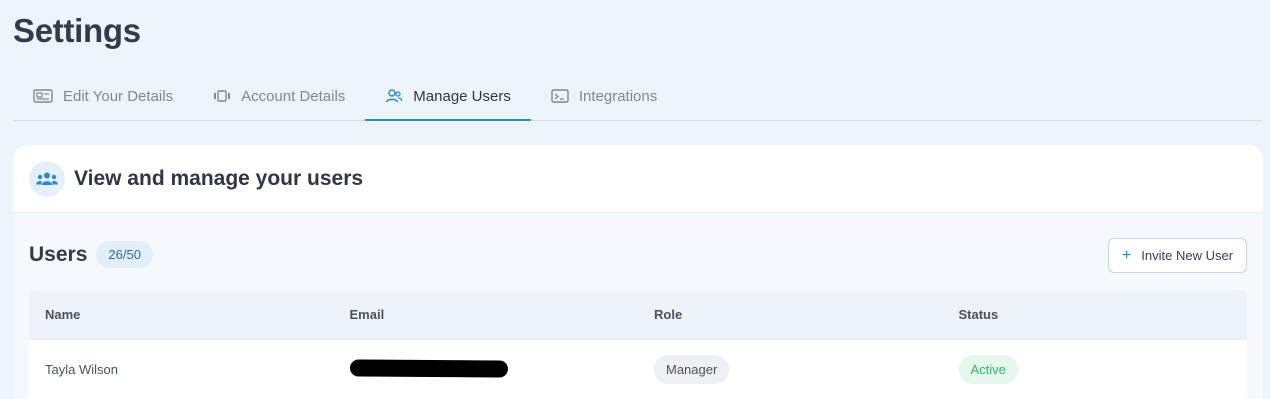  Describe the element at coordinates (91, 254) in the screenshot. I see `users-header: Users 26/50` at that location.